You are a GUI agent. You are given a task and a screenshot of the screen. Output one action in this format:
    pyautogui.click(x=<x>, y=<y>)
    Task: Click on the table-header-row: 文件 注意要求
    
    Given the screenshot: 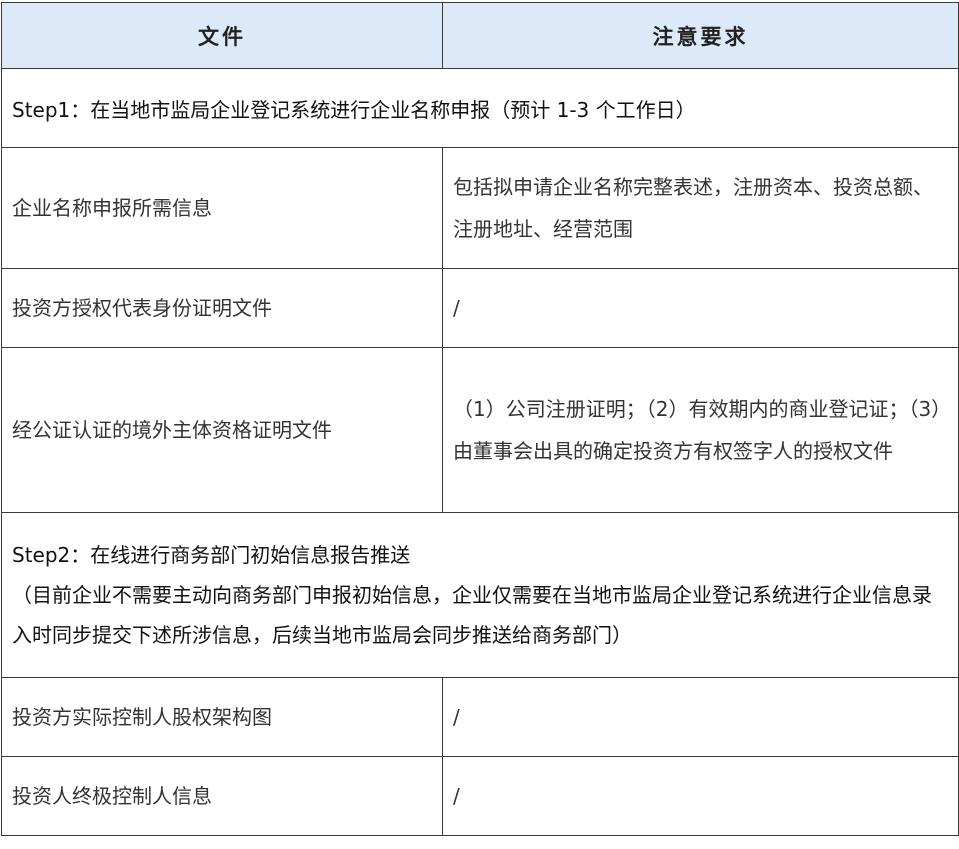 What is the action you would take?
    pyautogui.click(x=480, y=35)
    